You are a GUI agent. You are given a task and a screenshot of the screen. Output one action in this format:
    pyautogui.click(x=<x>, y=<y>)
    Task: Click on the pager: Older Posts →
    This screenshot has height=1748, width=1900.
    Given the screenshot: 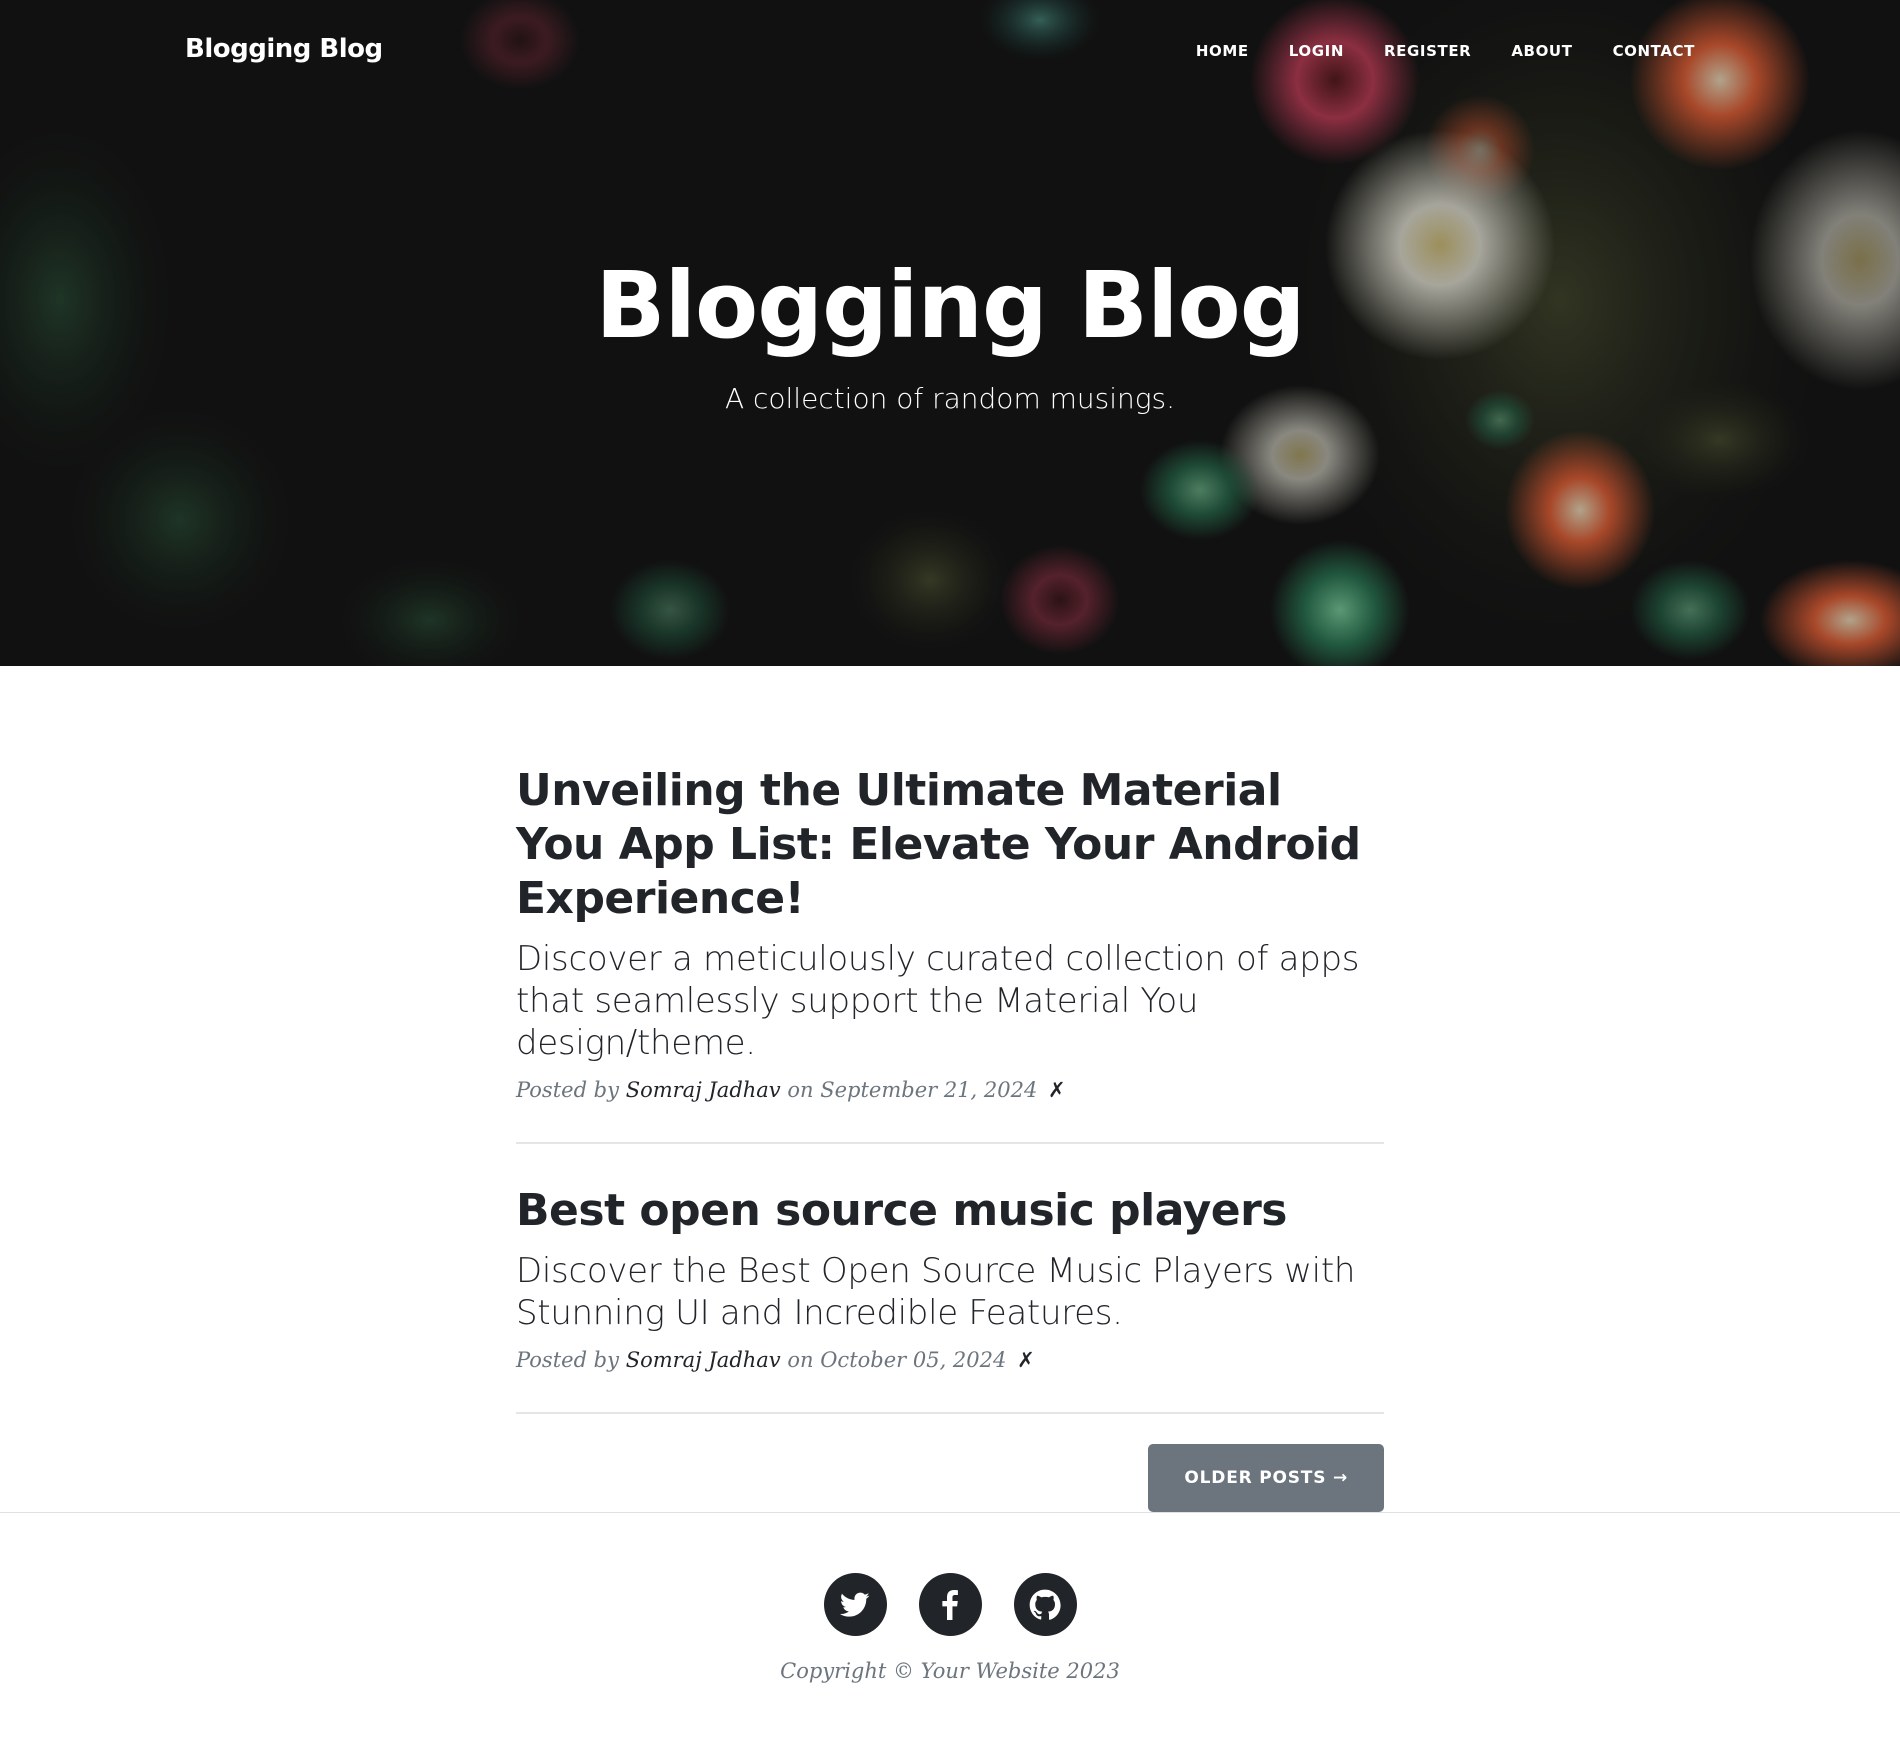 What is the action you would take?
    pyautogui.click(x=950, y=1478)
    